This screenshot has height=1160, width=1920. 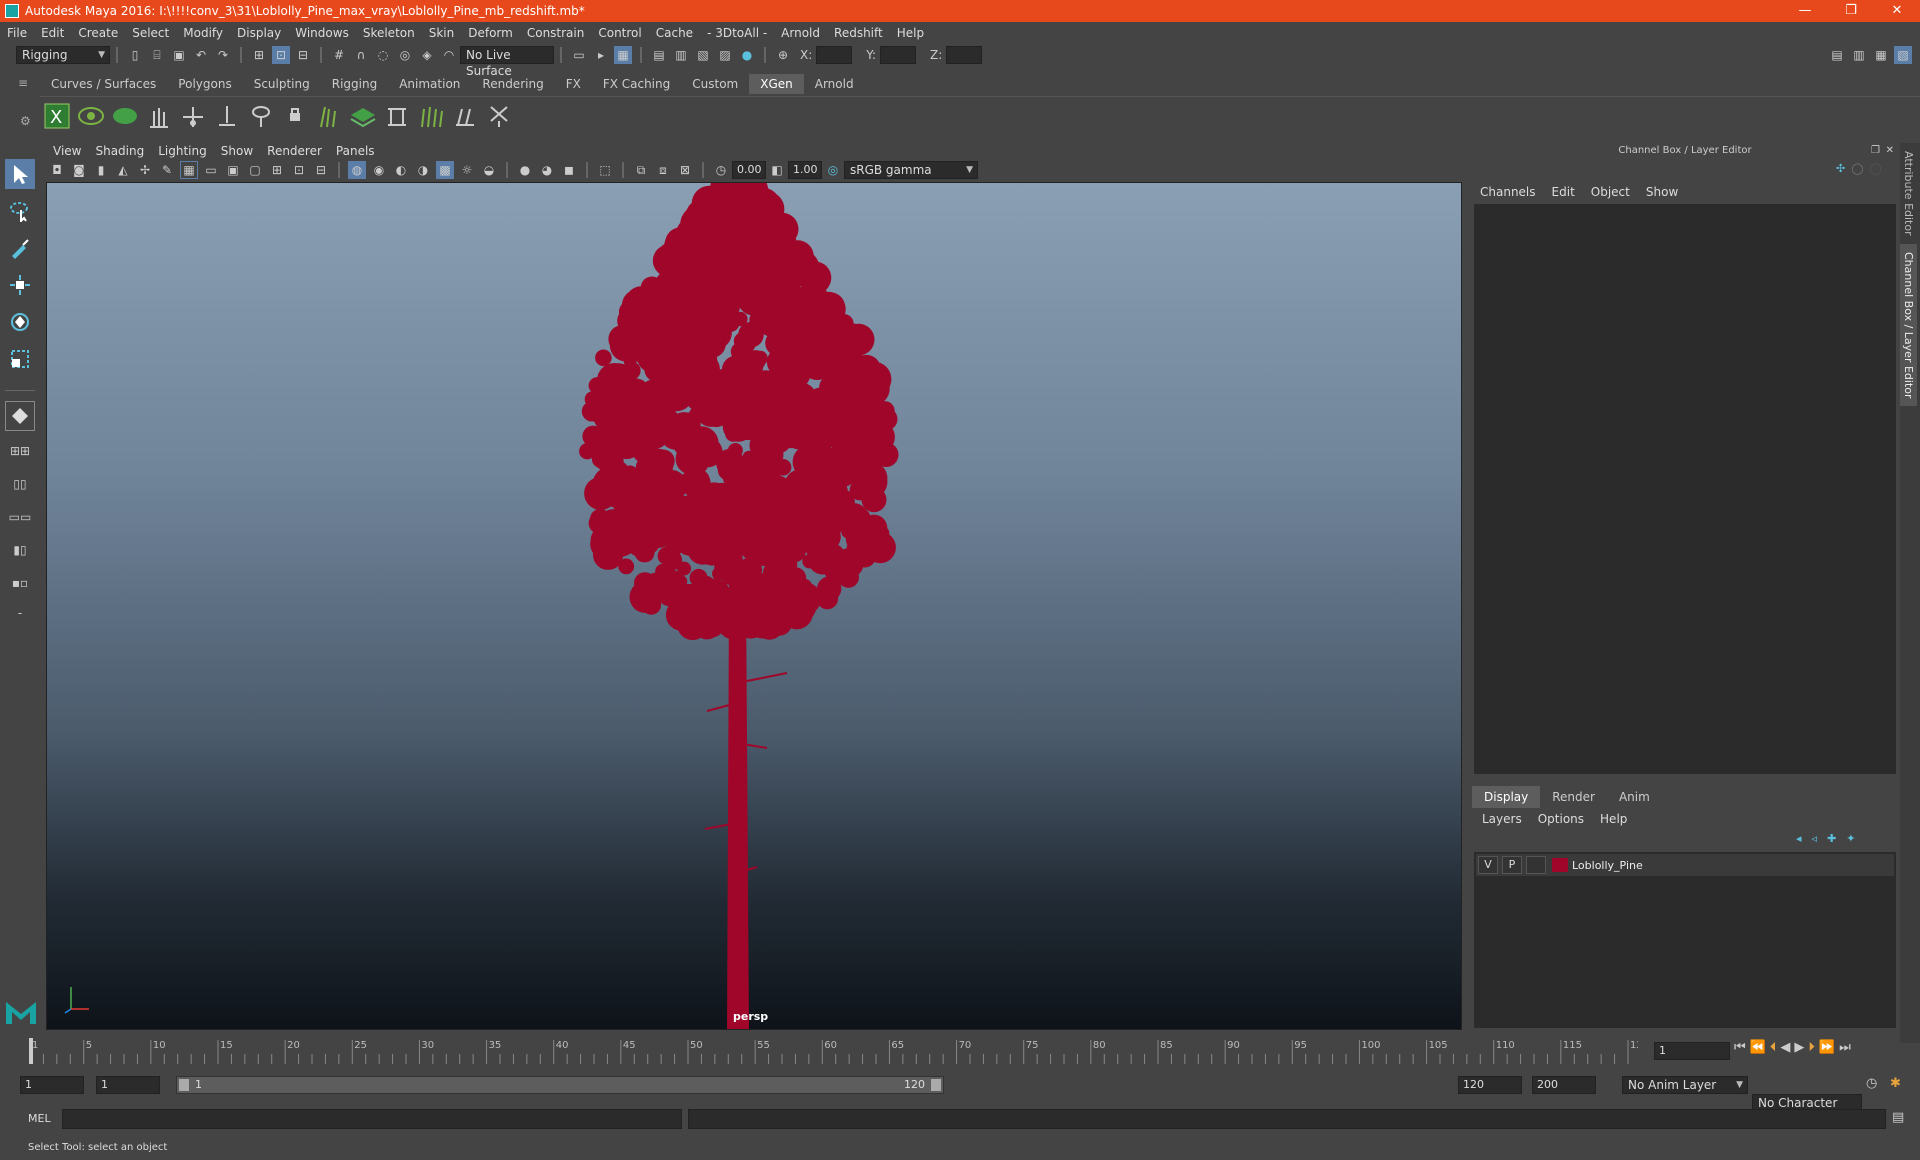 What do you see at coordinates (910, 33) in the screenshot?
I see `menu-help: Help` at bounding box center [910, 33].